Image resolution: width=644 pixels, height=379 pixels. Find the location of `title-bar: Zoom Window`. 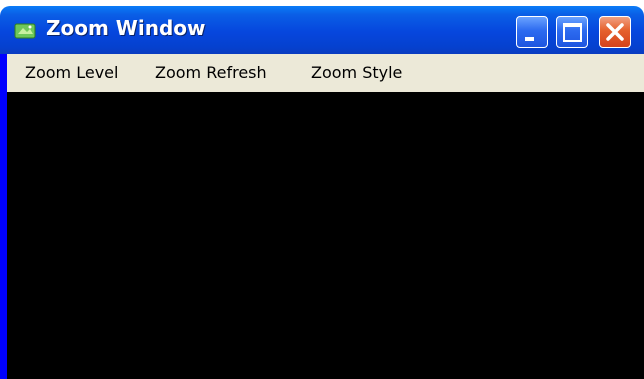

title-bar: Zoom Window is located at coordinates (322, 30).